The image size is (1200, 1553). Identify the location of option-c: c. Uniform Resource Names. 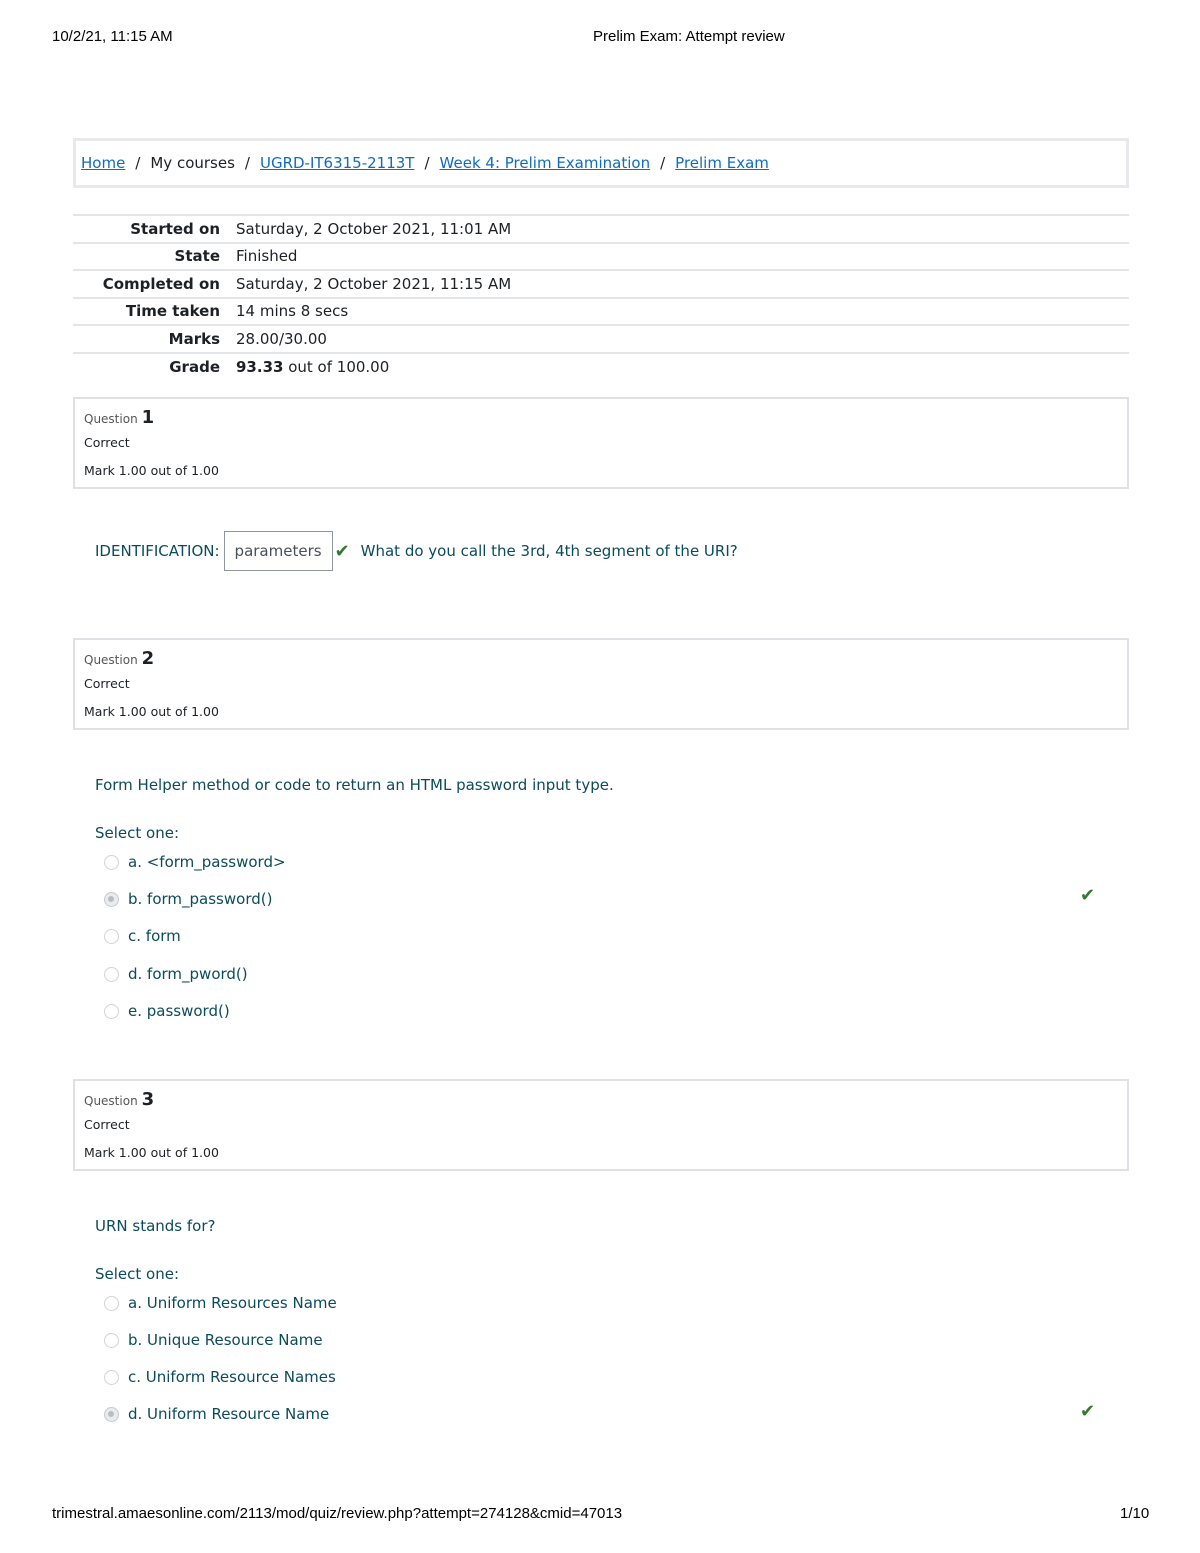
(220, 1377).